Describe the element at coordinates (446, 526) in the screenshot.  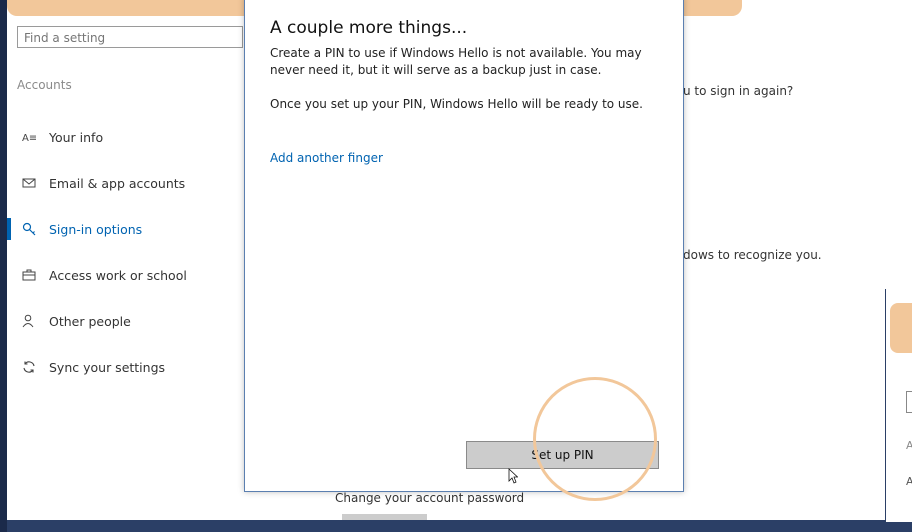
I see `window-frame-bottom` at that location.